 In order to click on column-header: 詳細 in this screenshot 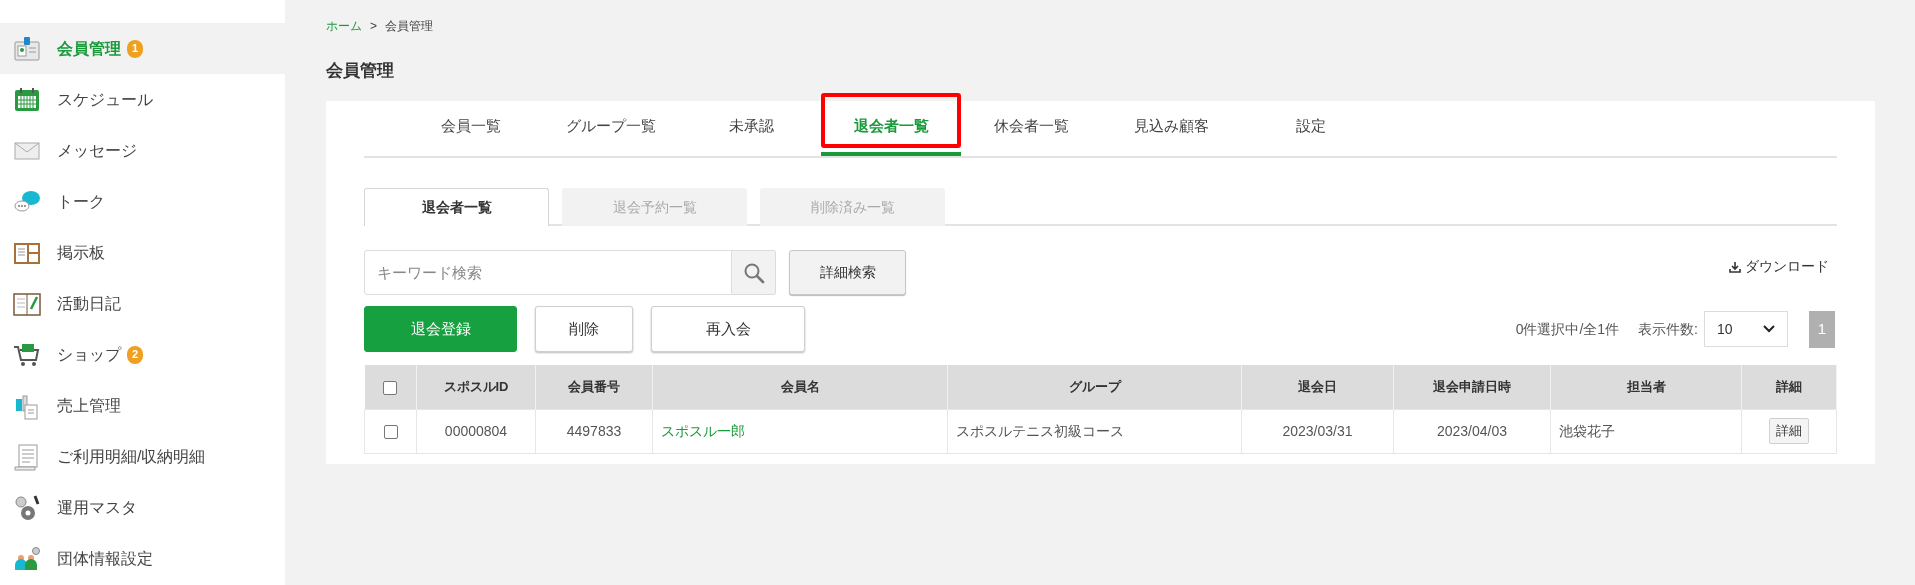, I will do `click(1789, 387)`.